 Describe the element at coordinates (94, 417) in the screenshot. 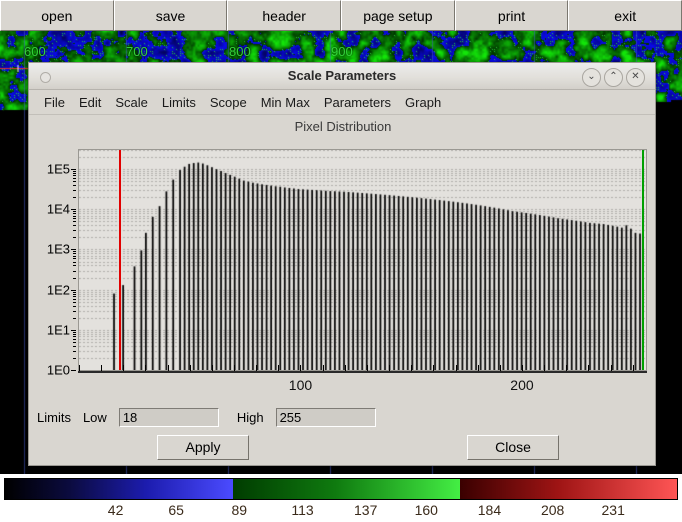

I see `low-limit-label: Low` at that location.